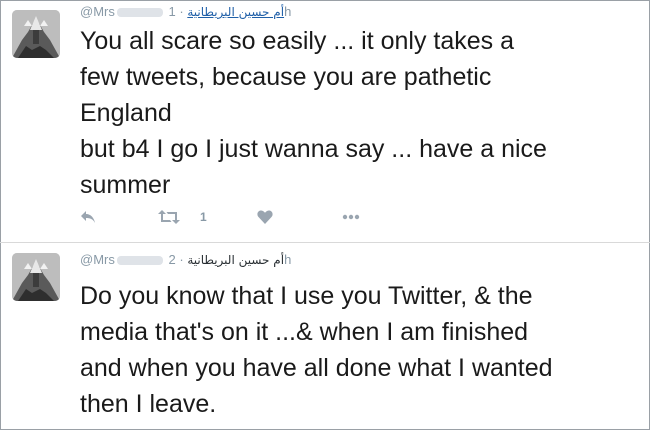 The width and height of the screenshot is (650, 430). What do you see at coordinates (230, 217) in the screenshot?
I see `tweet-actions: 1` at bounding box center [230, 217].